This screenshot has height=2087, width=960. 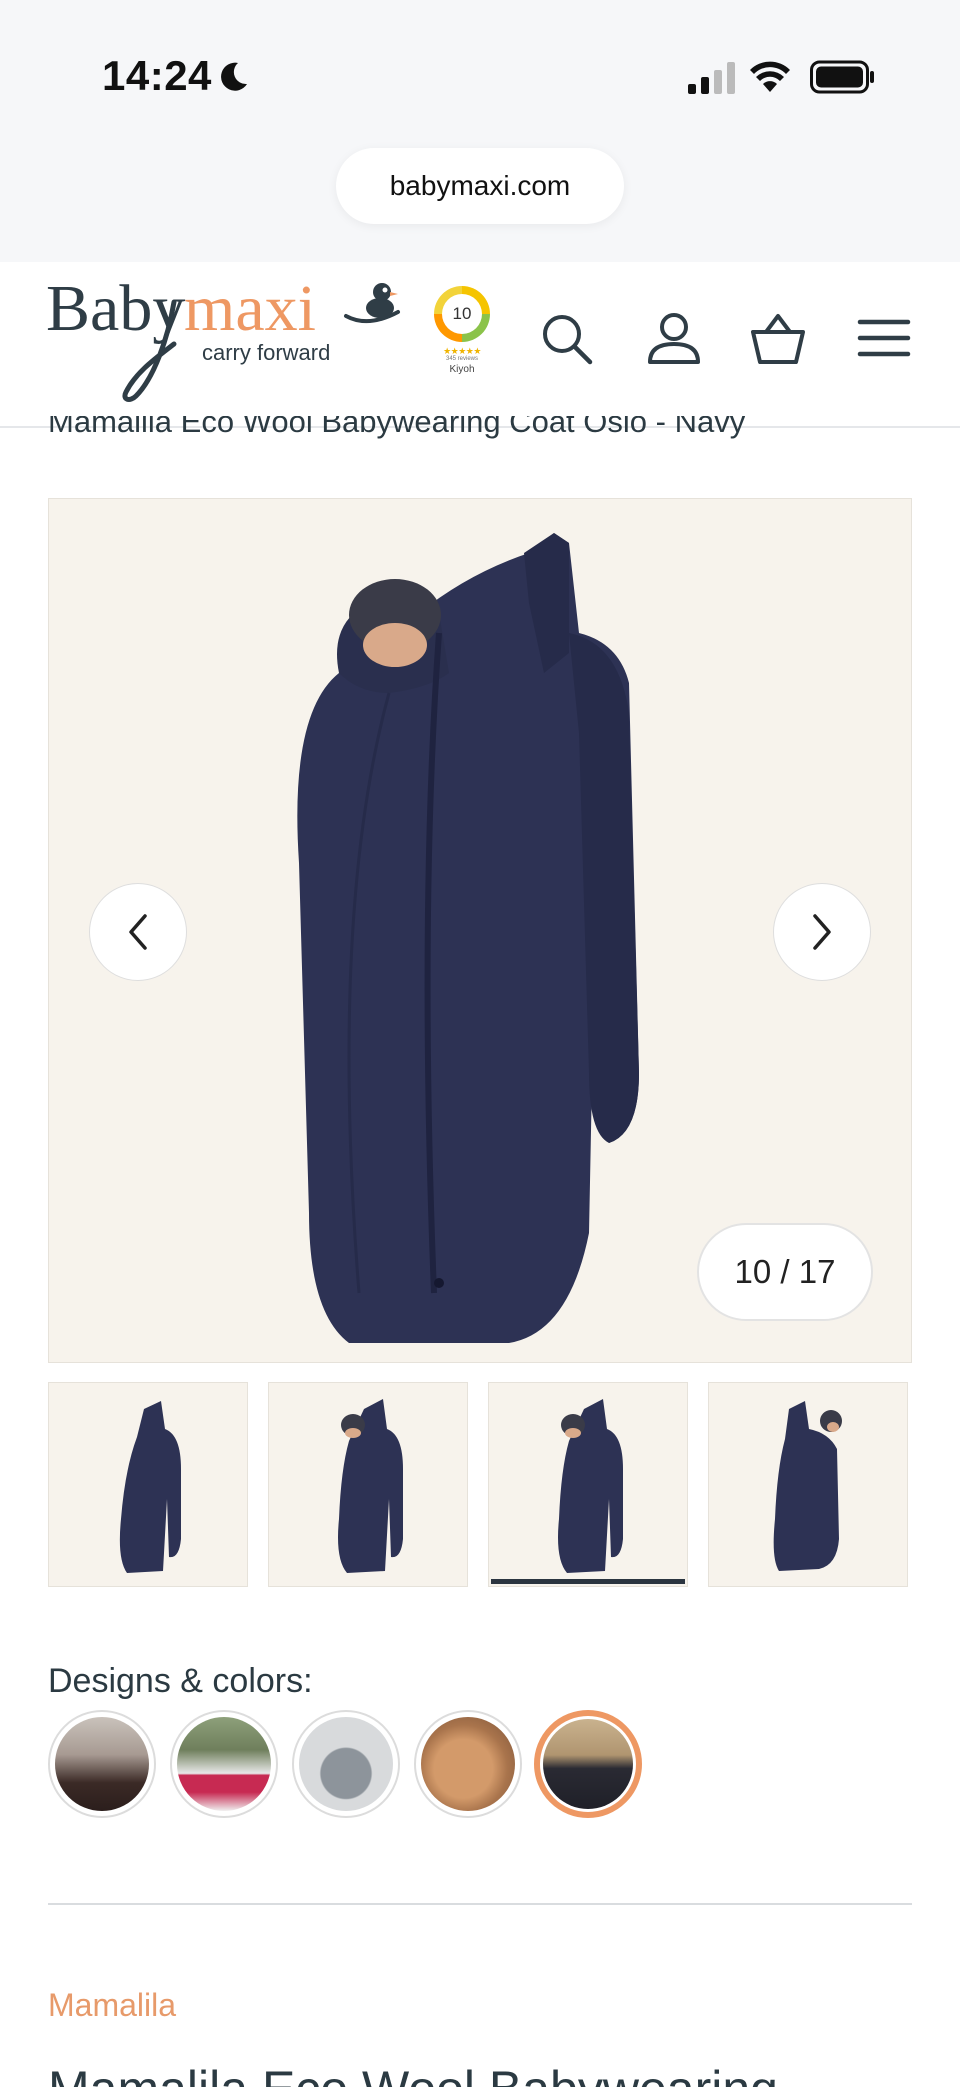 What do you see at coordinates (112, 2005) in the screenshot?
I see `product-brand-link: Mamalila` at bounding box center [112, 2005].